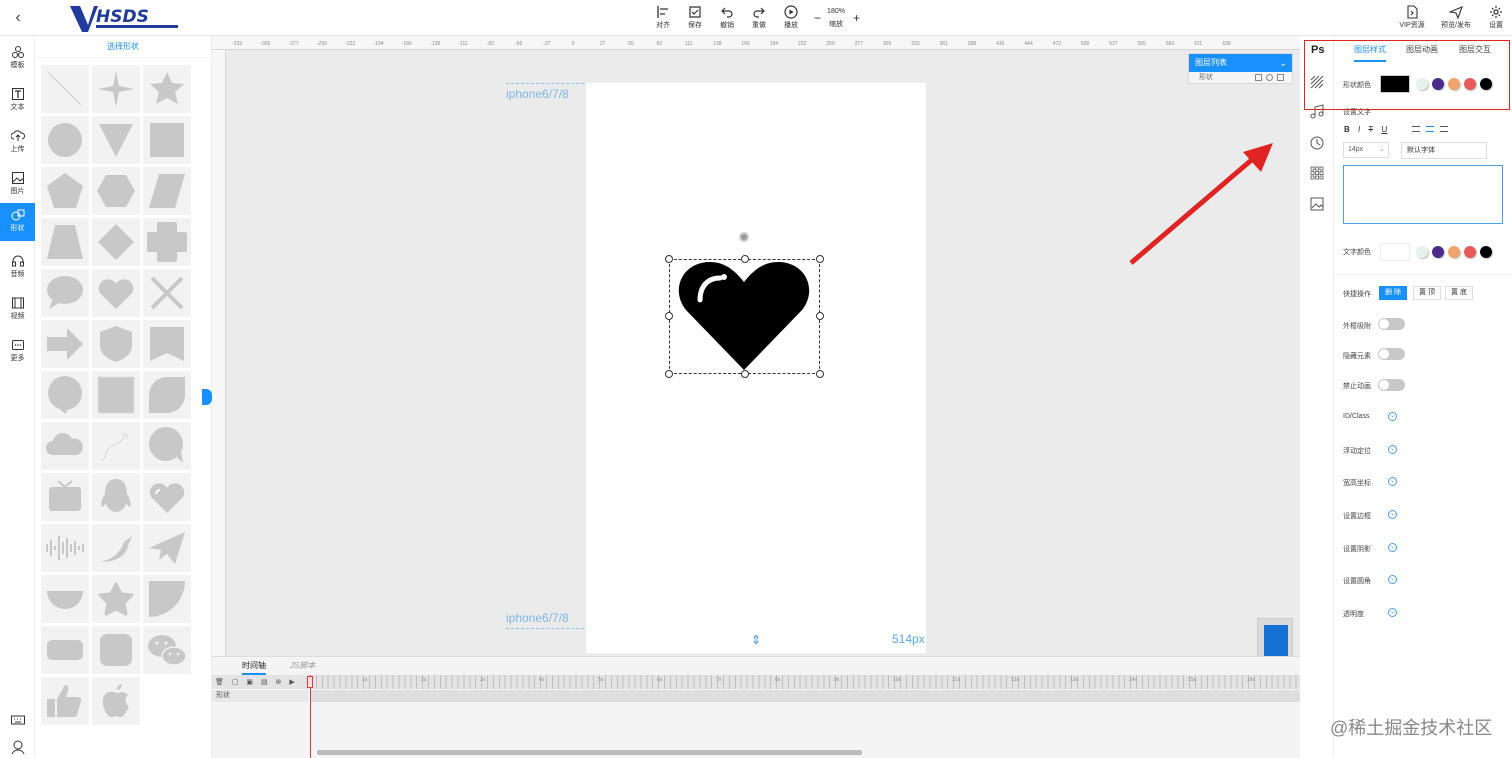 The image size is (1512, 758). I want to click on shape-curve-arrow, so click(116, 446).